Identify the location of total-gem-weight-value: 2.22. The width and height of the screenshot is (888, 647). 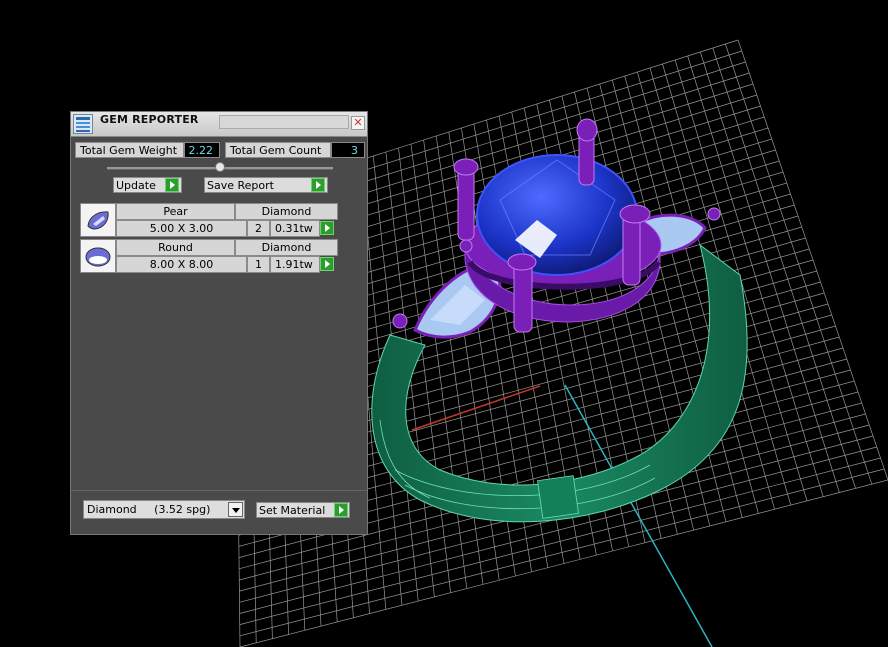
(202, 150).